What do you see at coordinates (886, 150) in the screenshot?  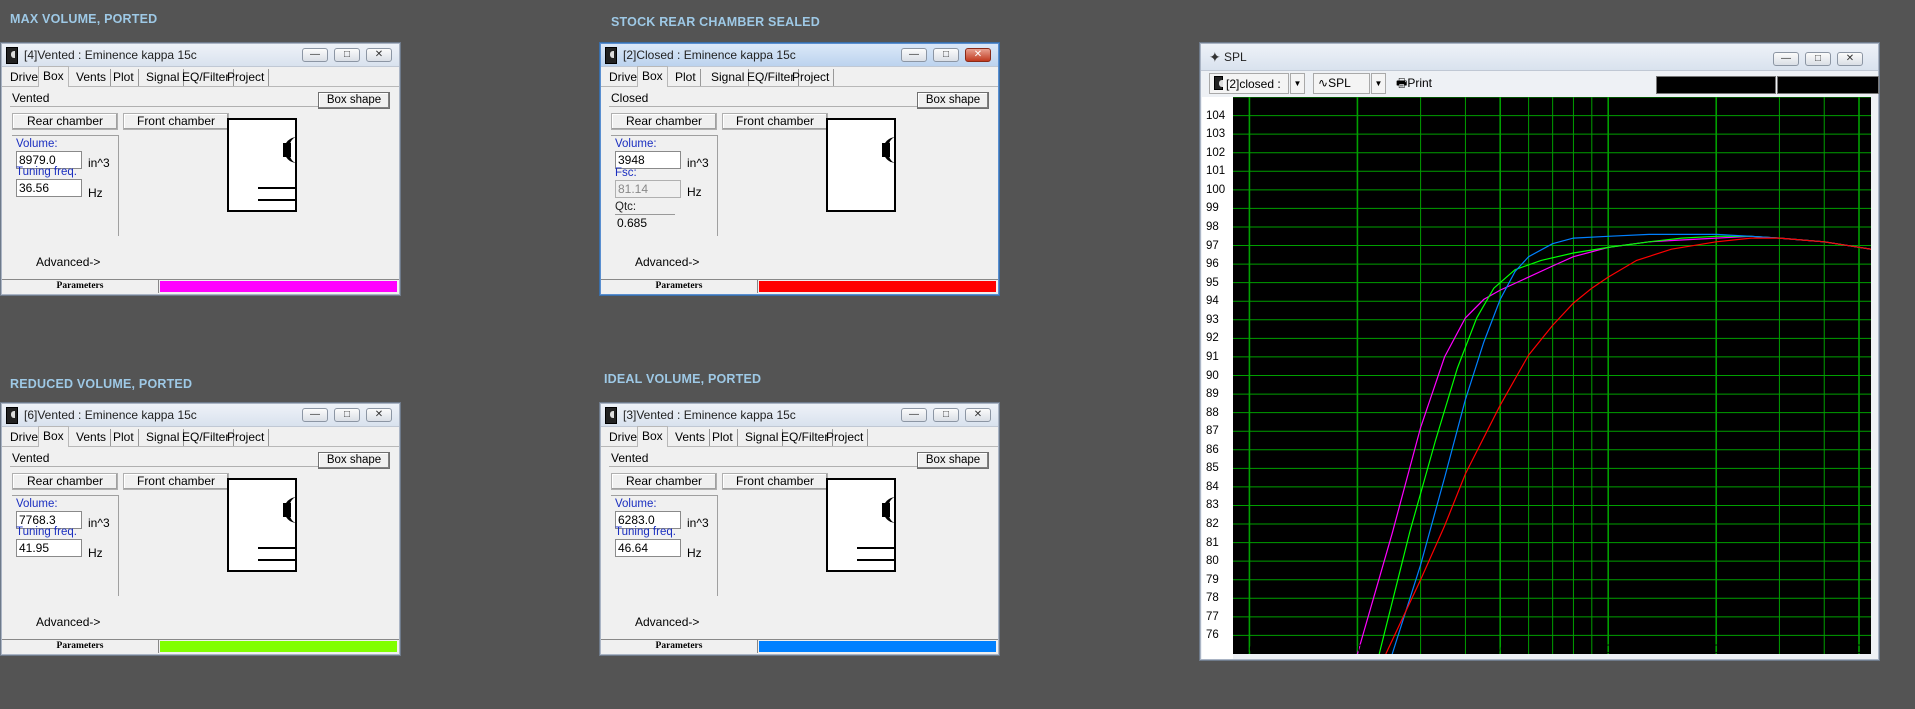 I see `driver-magnet-icon` at bounding box center [886, 150].